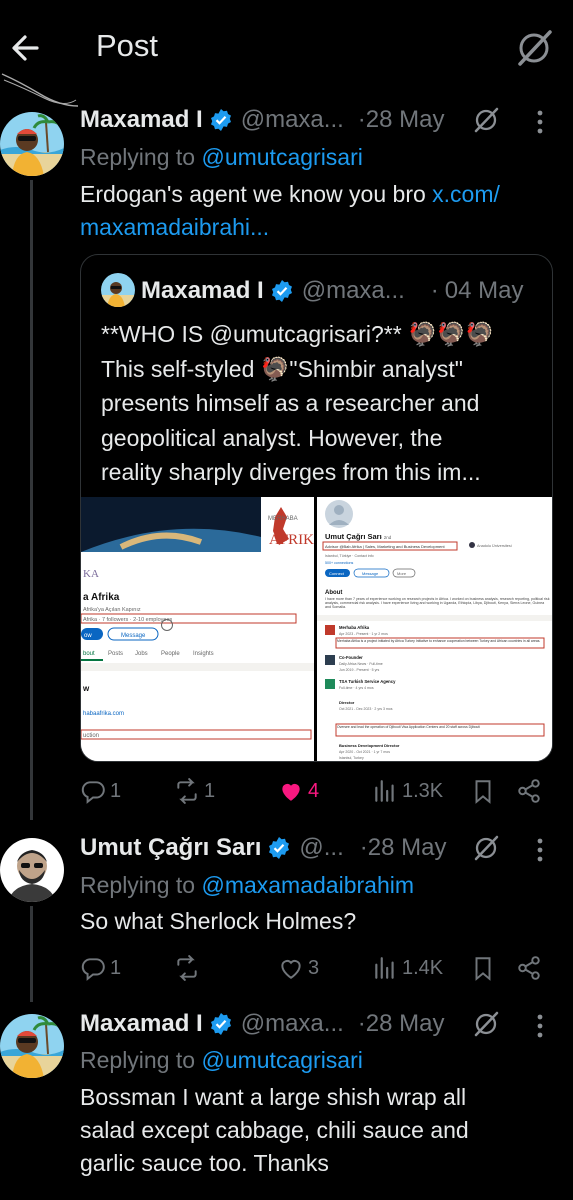  I want to click on tweet-link: x.com/, so click(466, 194).